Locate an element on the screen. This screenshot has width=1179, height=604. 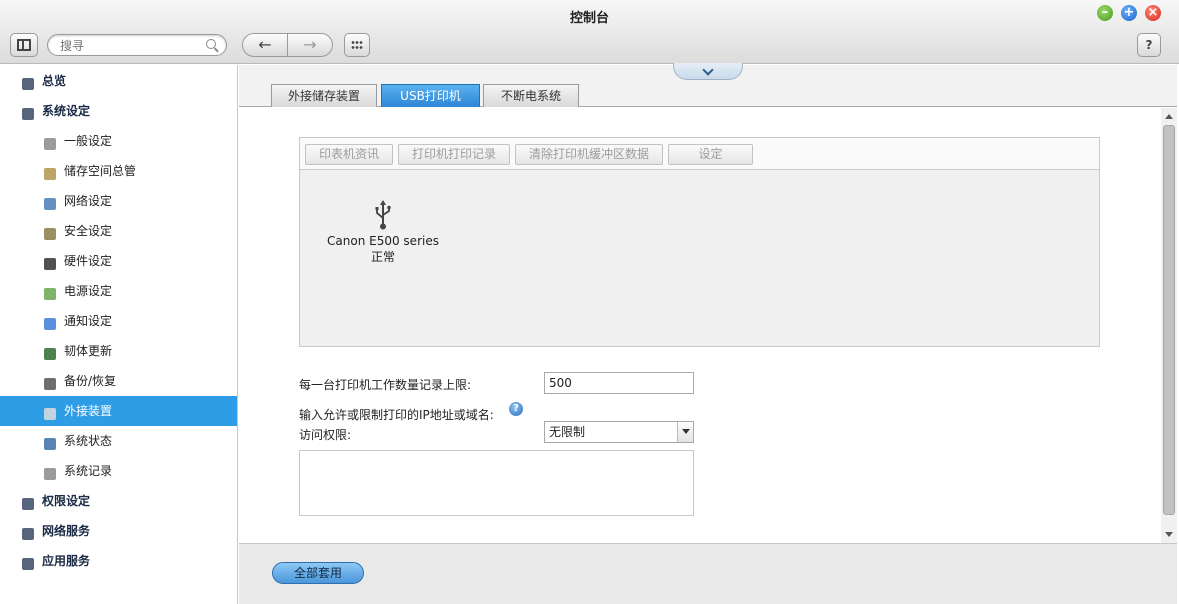
power-icon is located at coordinates (50, 291).